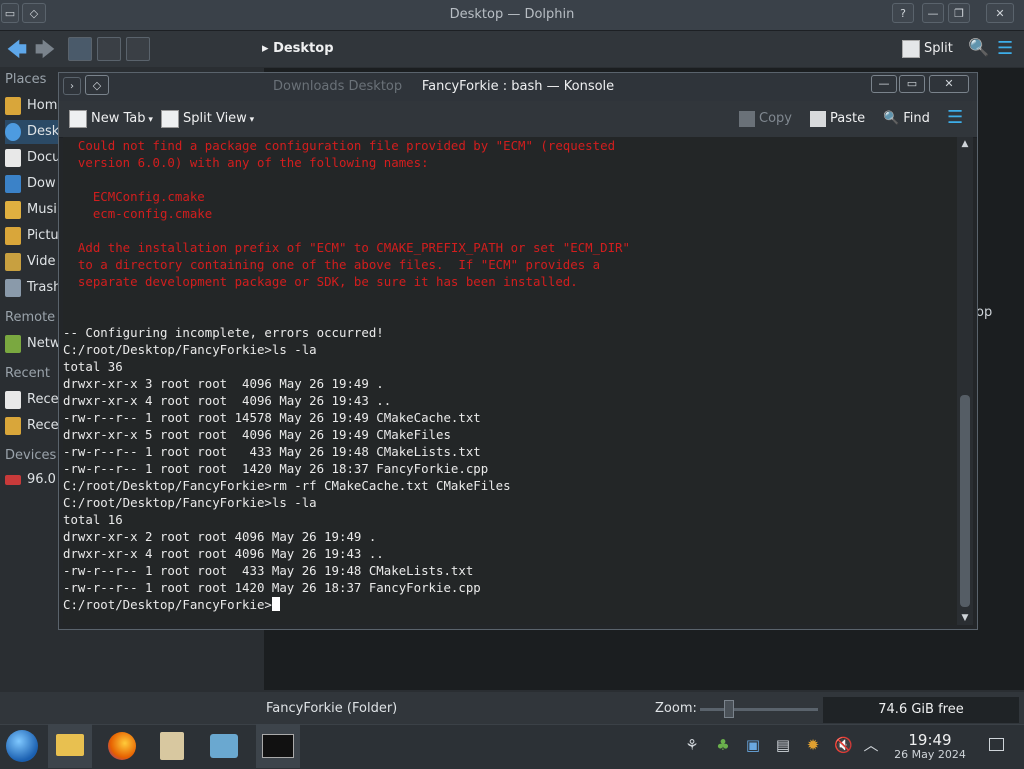 The width and height of the screenshot is (1024, 769). What do you see at coordinates (916, 118) in the screenshot?
I see `find-label: Find` at bounding box center [916, 118].